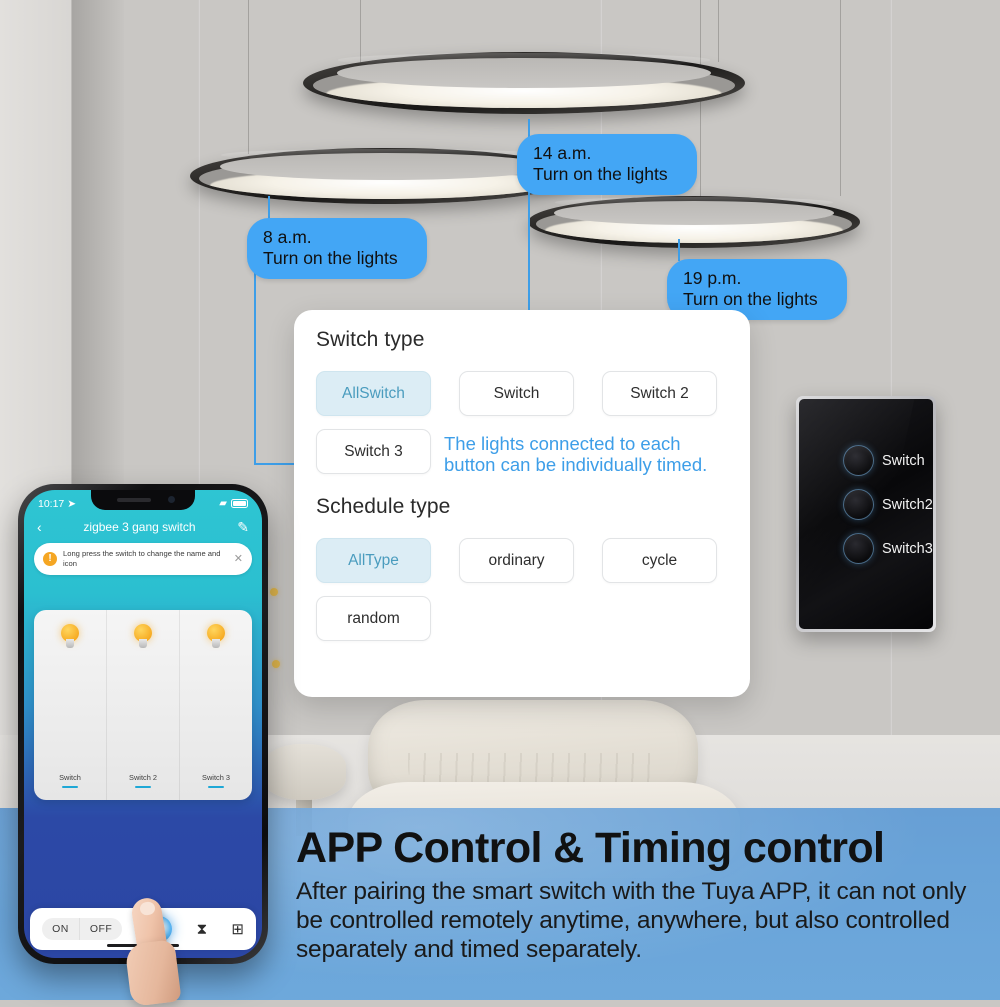  What do you see at coordinates (223, 503) in the screenshot?
I see `wifi-icon: ▰` at bounding box center [223, 503].